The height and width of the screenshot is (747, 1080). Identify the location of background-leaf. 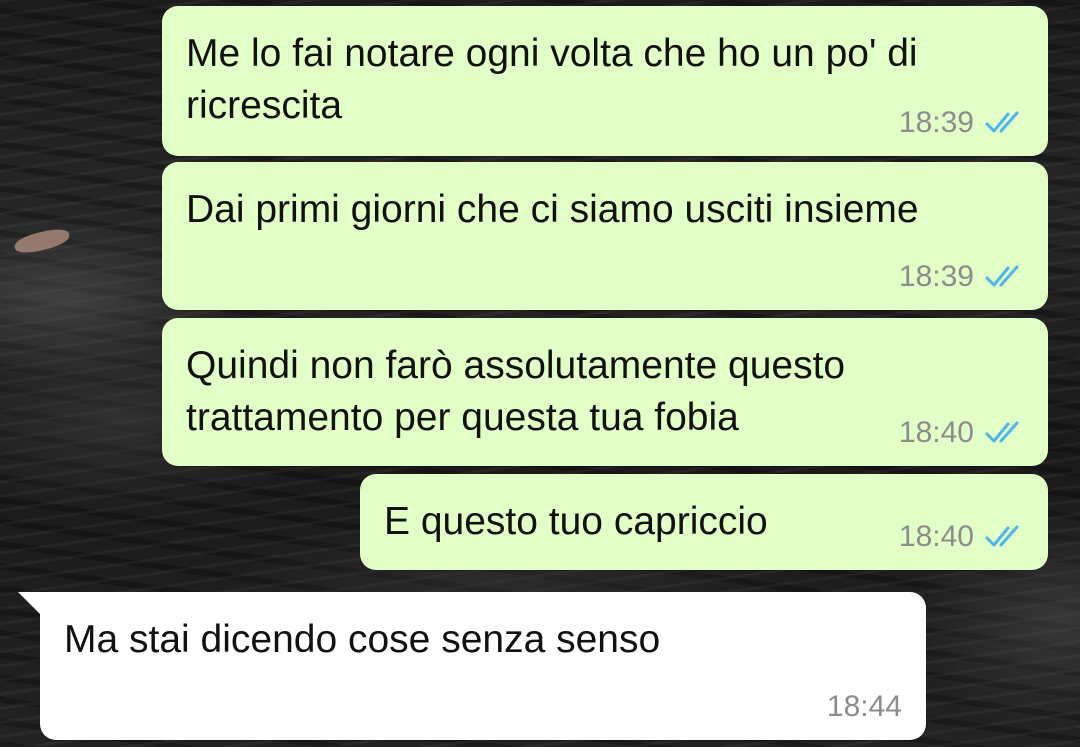
(42, 241).